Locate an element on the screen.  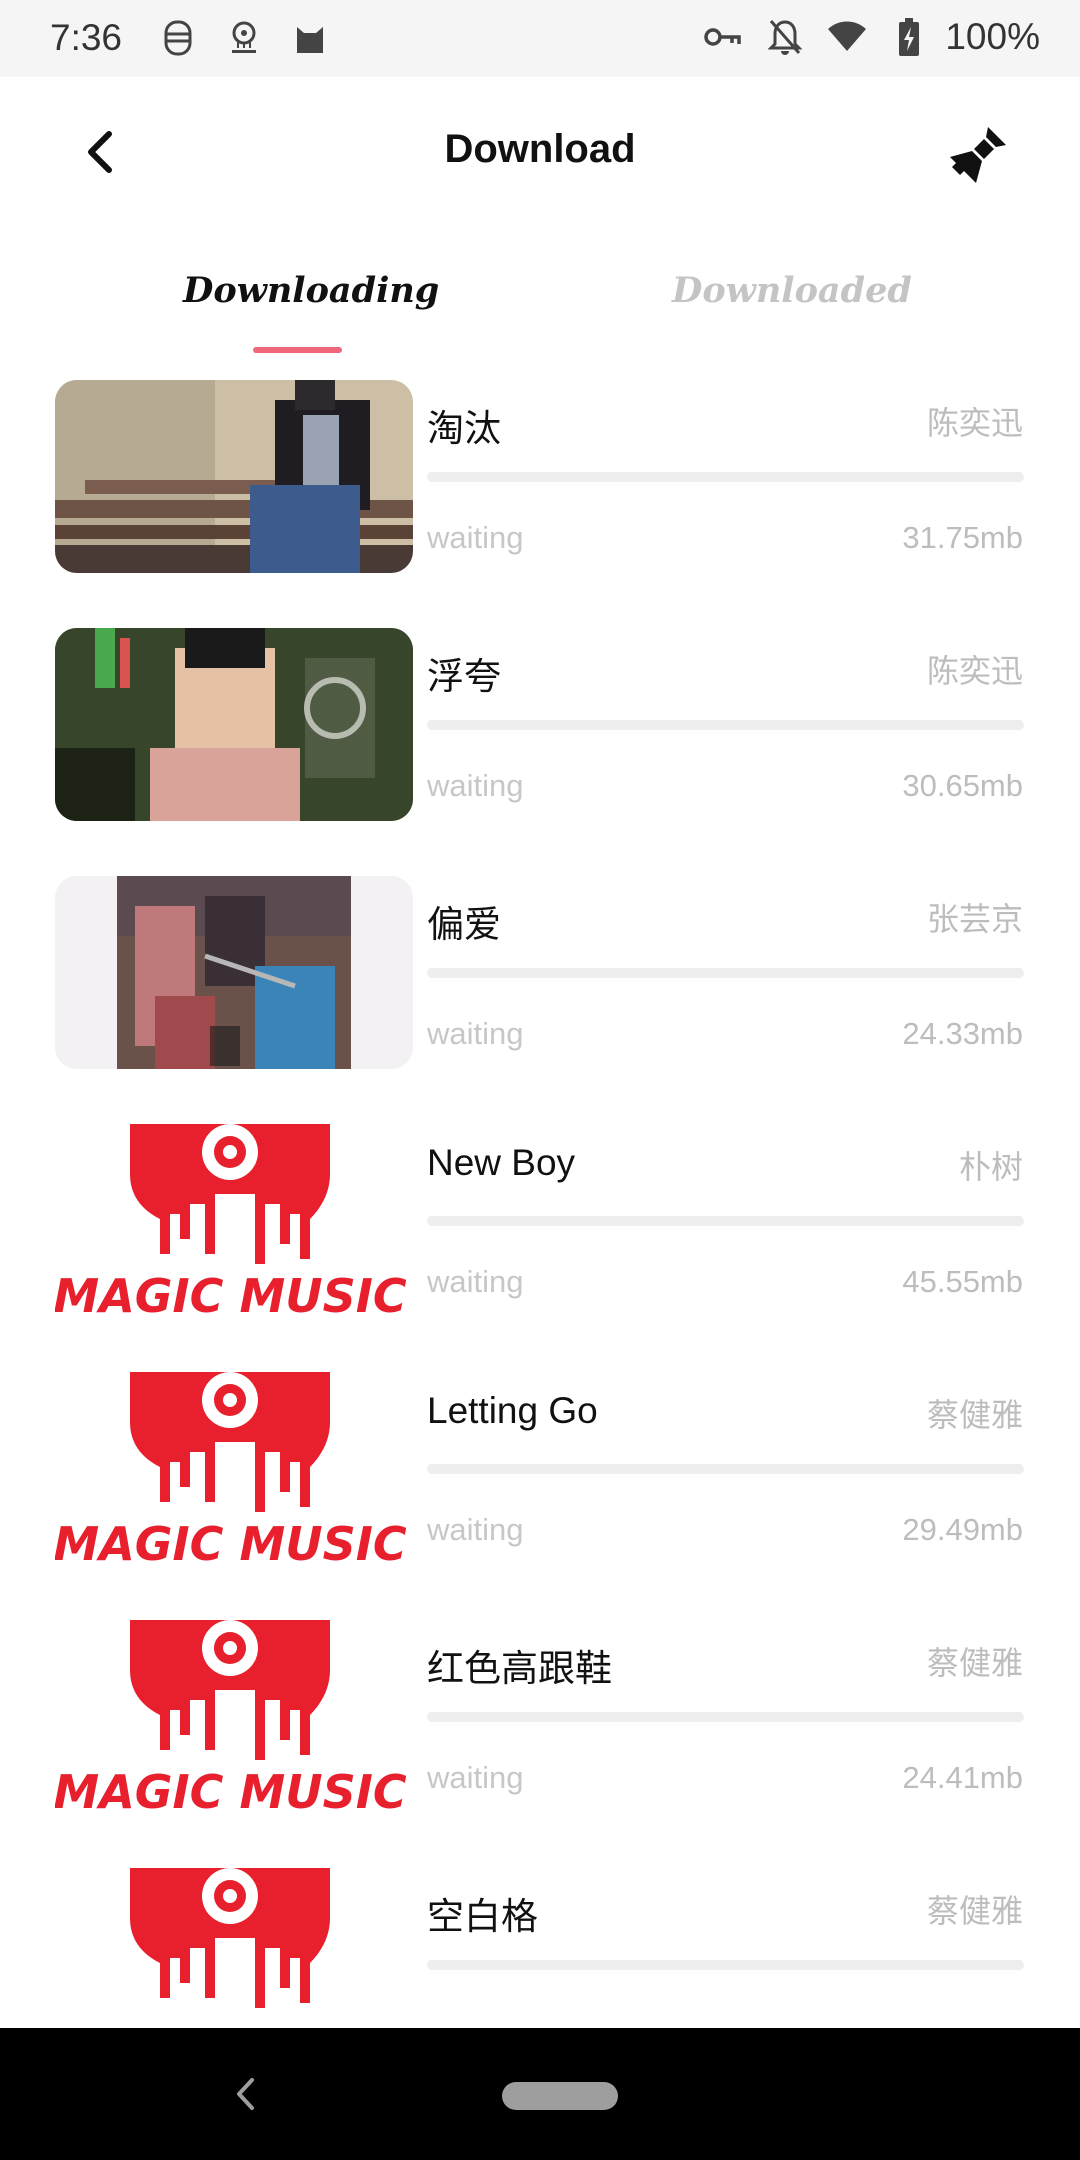
song-title: 红色高跟鞋 is located at coordinates (519, 1668).